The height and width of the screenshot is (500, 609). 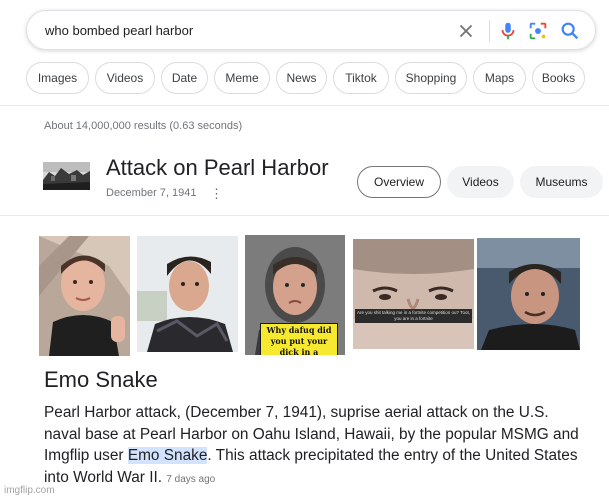 What do you see at coordinates (489, 31) in the screenshot?
I see `search-divider` at bounding box center [489, 31].